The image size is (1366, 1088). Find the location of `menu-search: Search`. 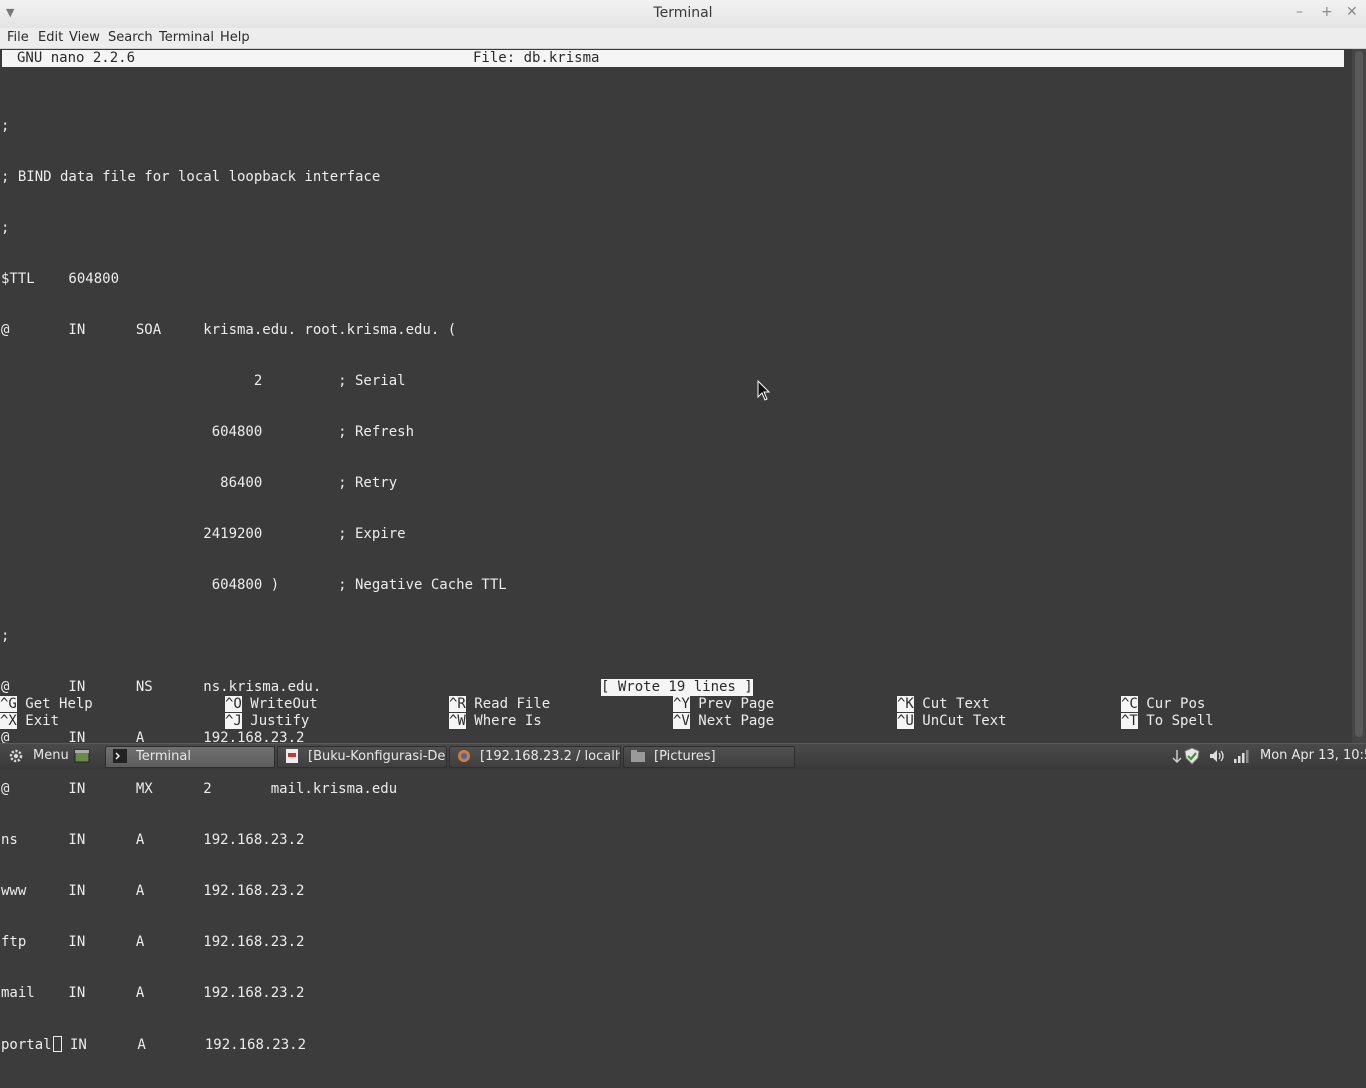

menu-search: Search is located at coordinates (130, 37).